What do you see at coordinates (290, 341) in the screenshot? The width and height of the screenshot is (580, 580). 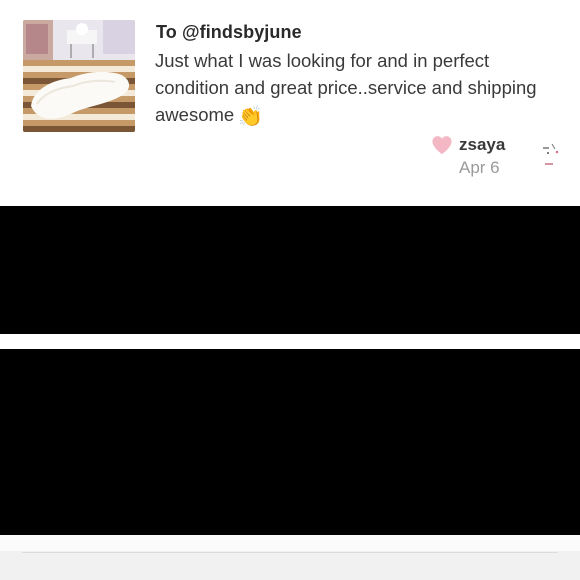 I see `divider` at bounding box center [290, 341].